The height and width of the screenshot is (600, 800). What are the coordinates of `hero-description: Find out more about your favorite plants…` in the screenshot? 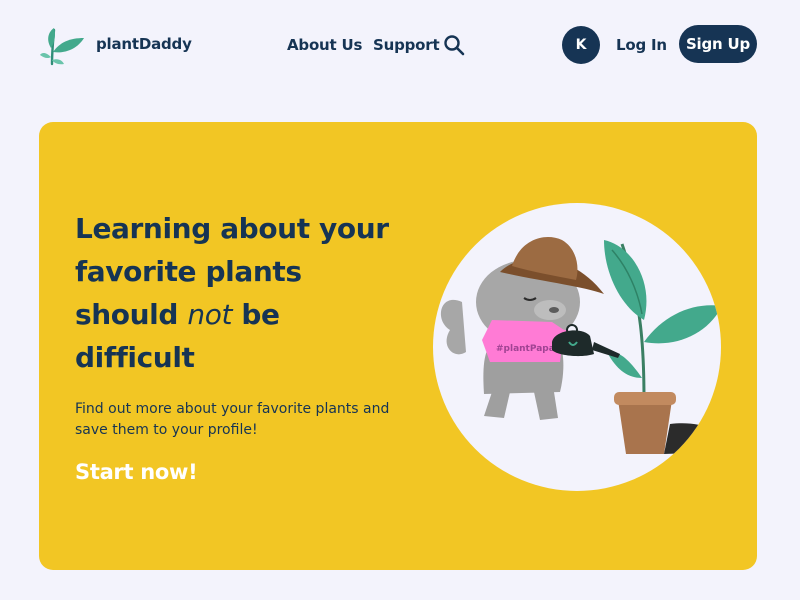 It's located at (232, 419).